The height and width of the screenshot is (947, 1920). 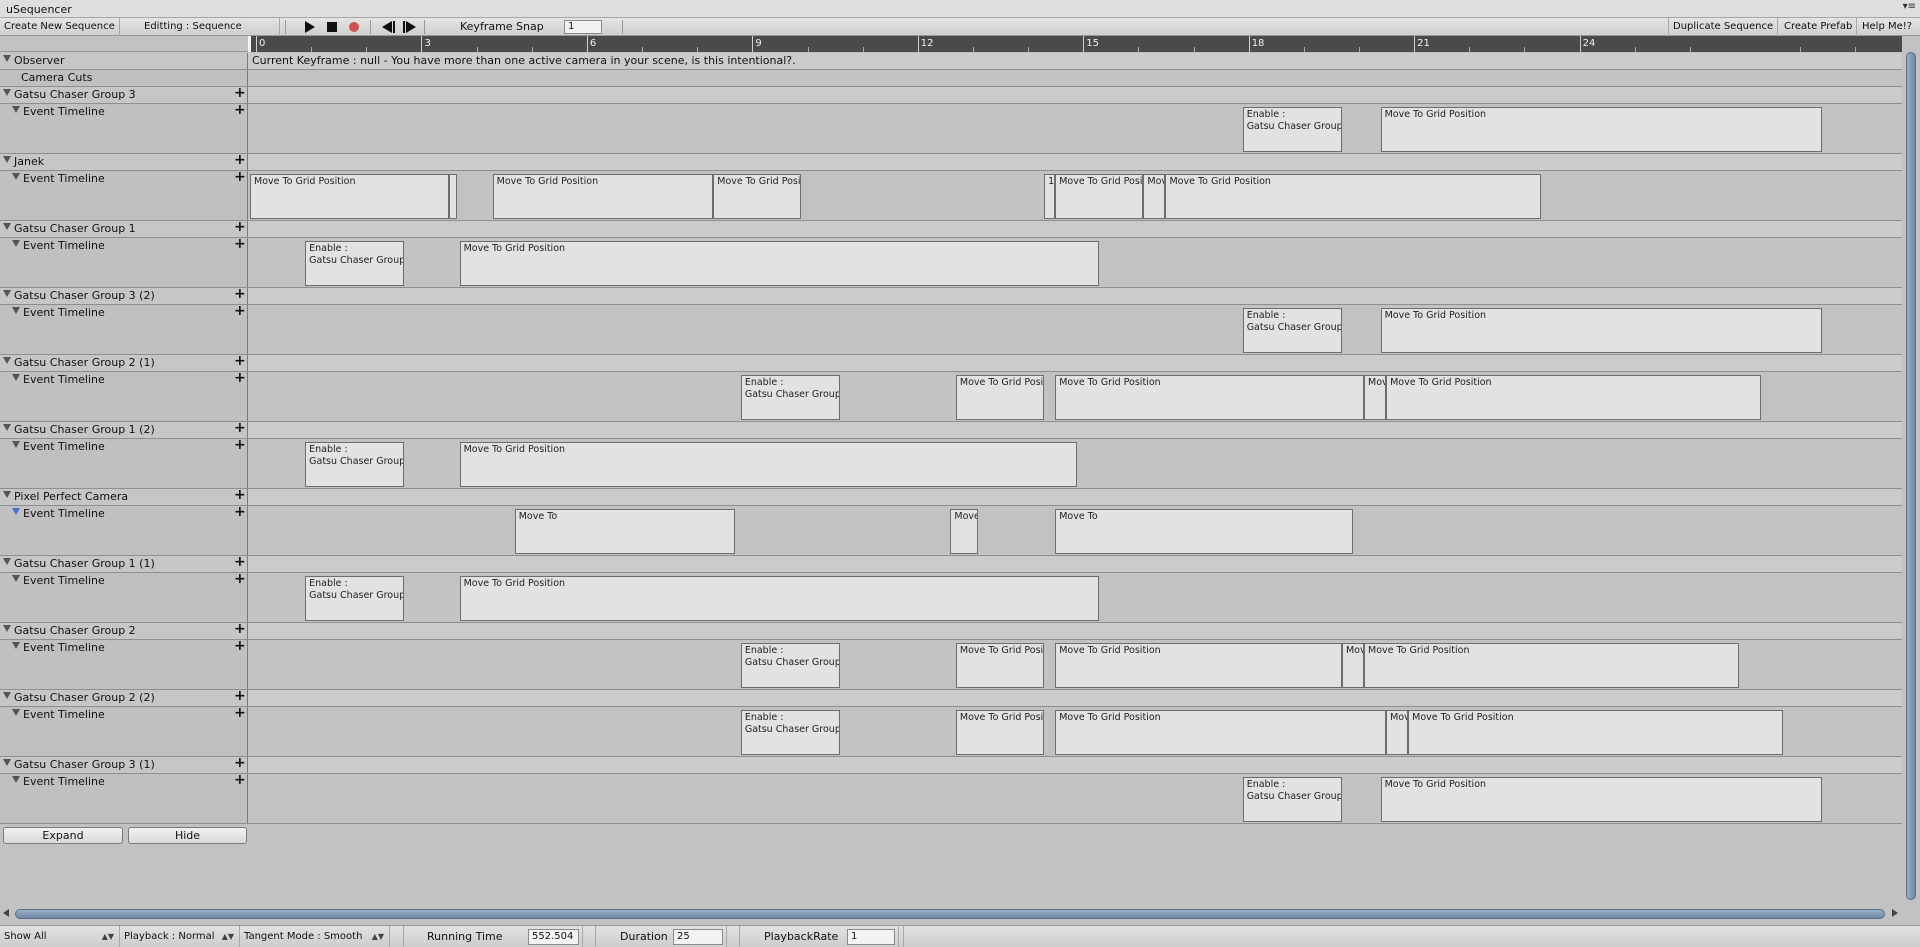 I want to click on create-new-sequence-button: Create New Sequence, so click(x=60, y=27).